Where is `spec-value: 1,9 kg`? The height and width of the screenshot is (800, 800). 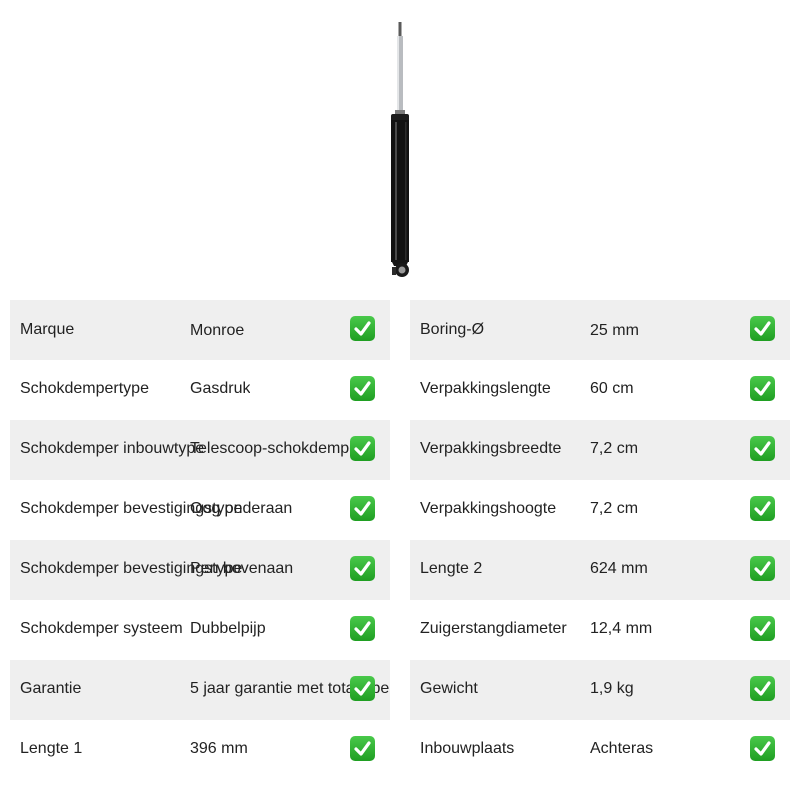 spec-value: 1,9 kg is located at coordinates (612, 688).